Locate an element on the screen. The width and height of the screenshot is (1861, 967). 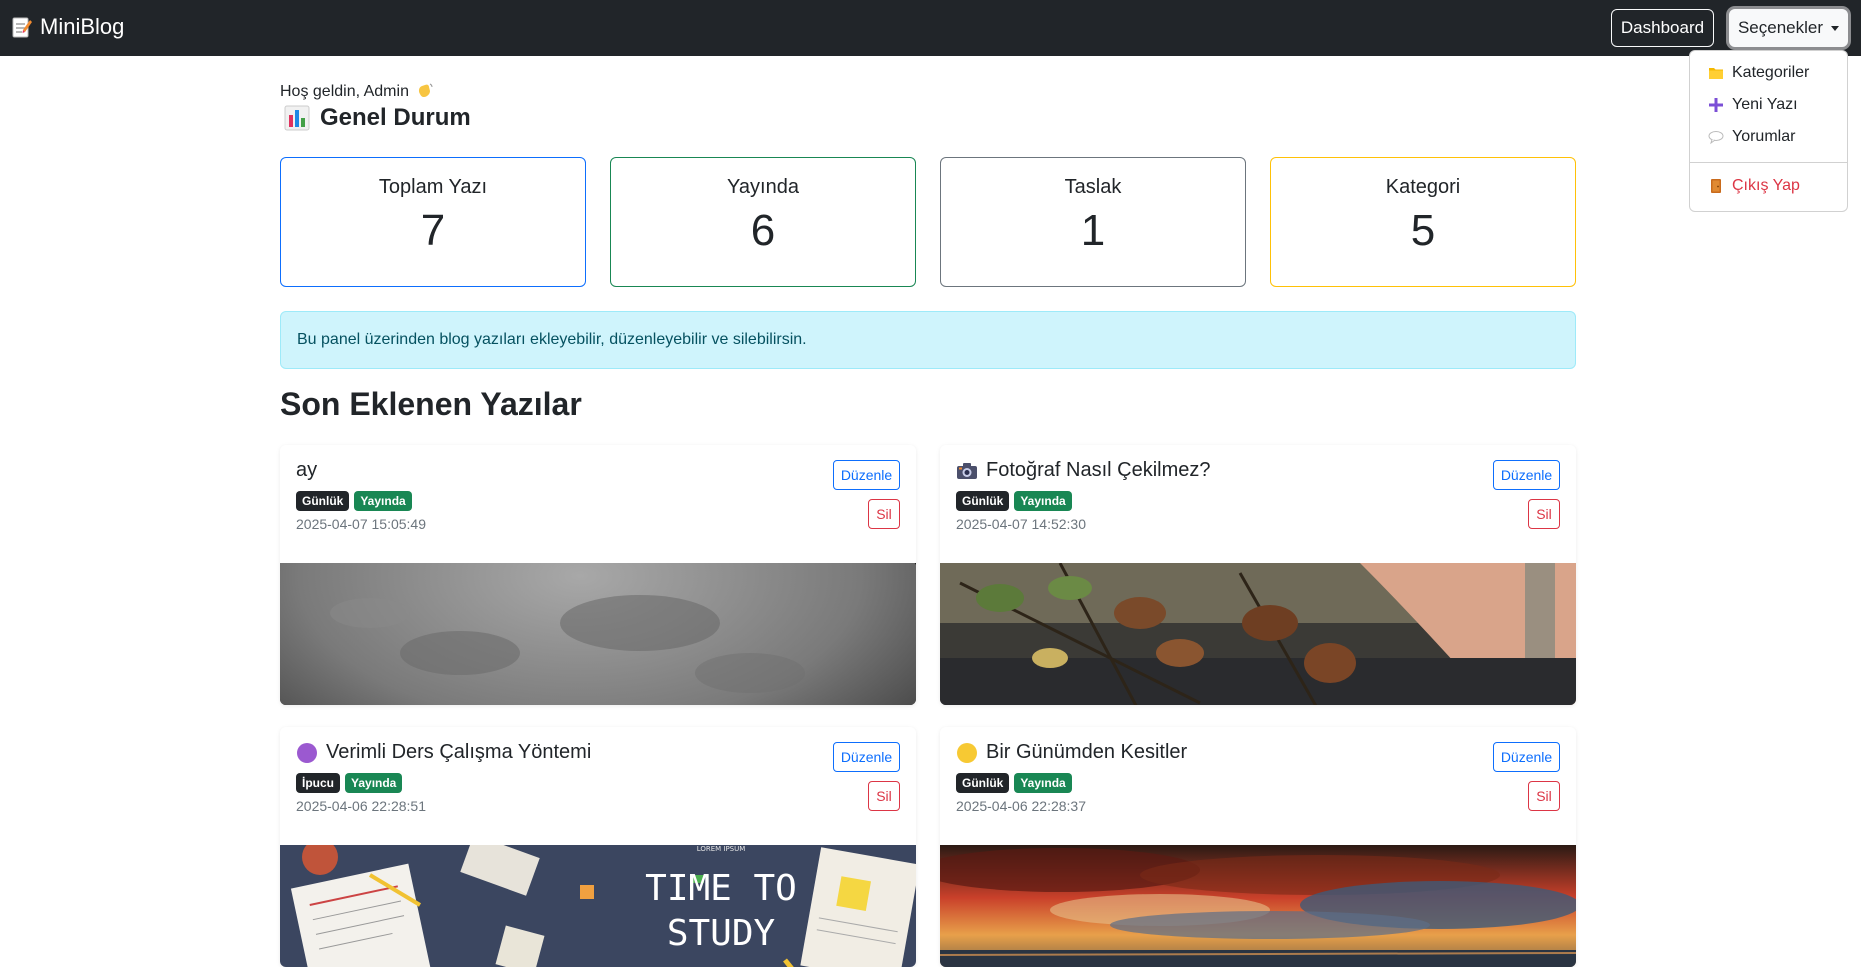
post-date: 2025-04-06 22:28:51 is located at coordinates (361, 806).